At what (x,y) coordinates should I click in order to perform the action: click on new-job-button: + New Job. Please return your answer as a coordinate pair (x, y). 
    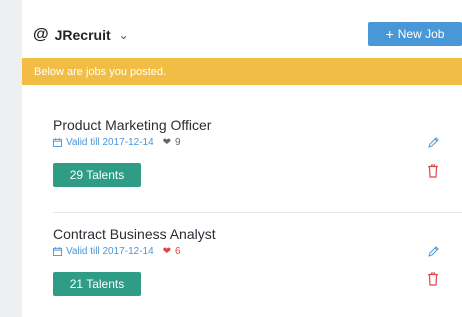
    Looking at the image, I should click on (415, 34).